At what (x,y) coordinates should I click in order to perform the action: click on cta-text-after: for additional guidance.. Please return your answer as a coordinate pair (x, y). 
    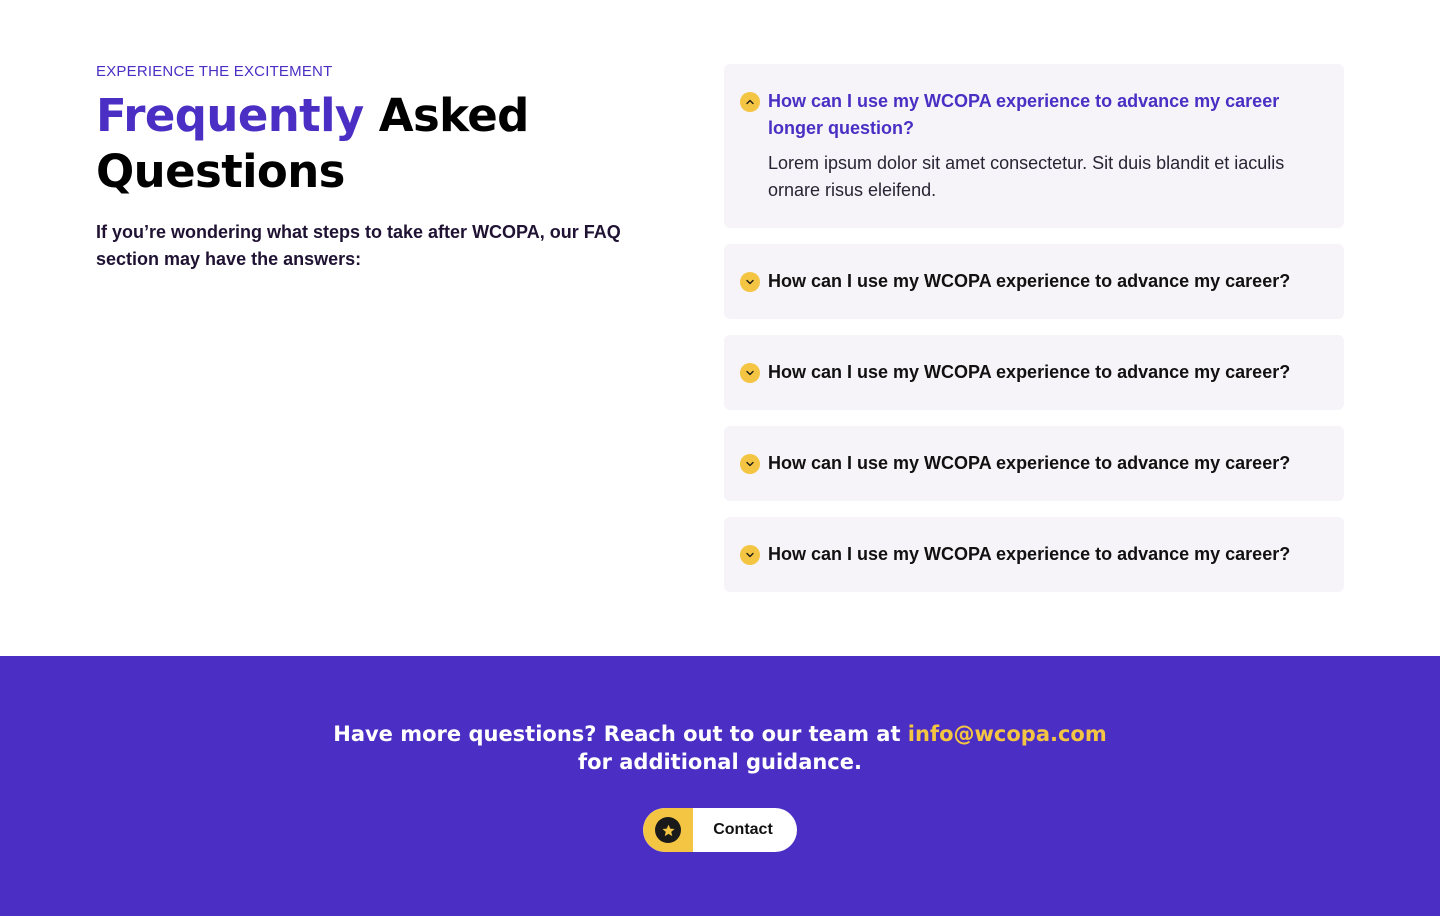
    Looking at the image, I should click on (720, 762).